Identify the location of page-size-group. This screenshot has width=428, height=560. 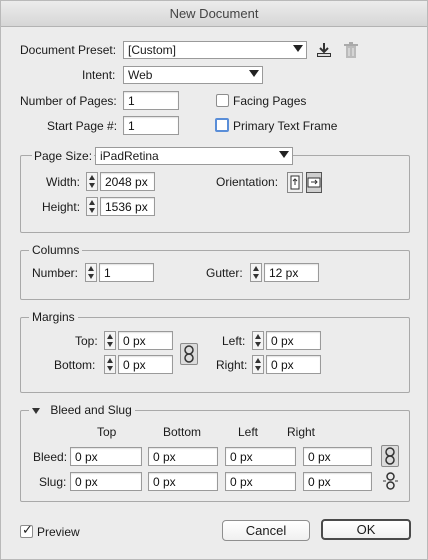
(215, 194).